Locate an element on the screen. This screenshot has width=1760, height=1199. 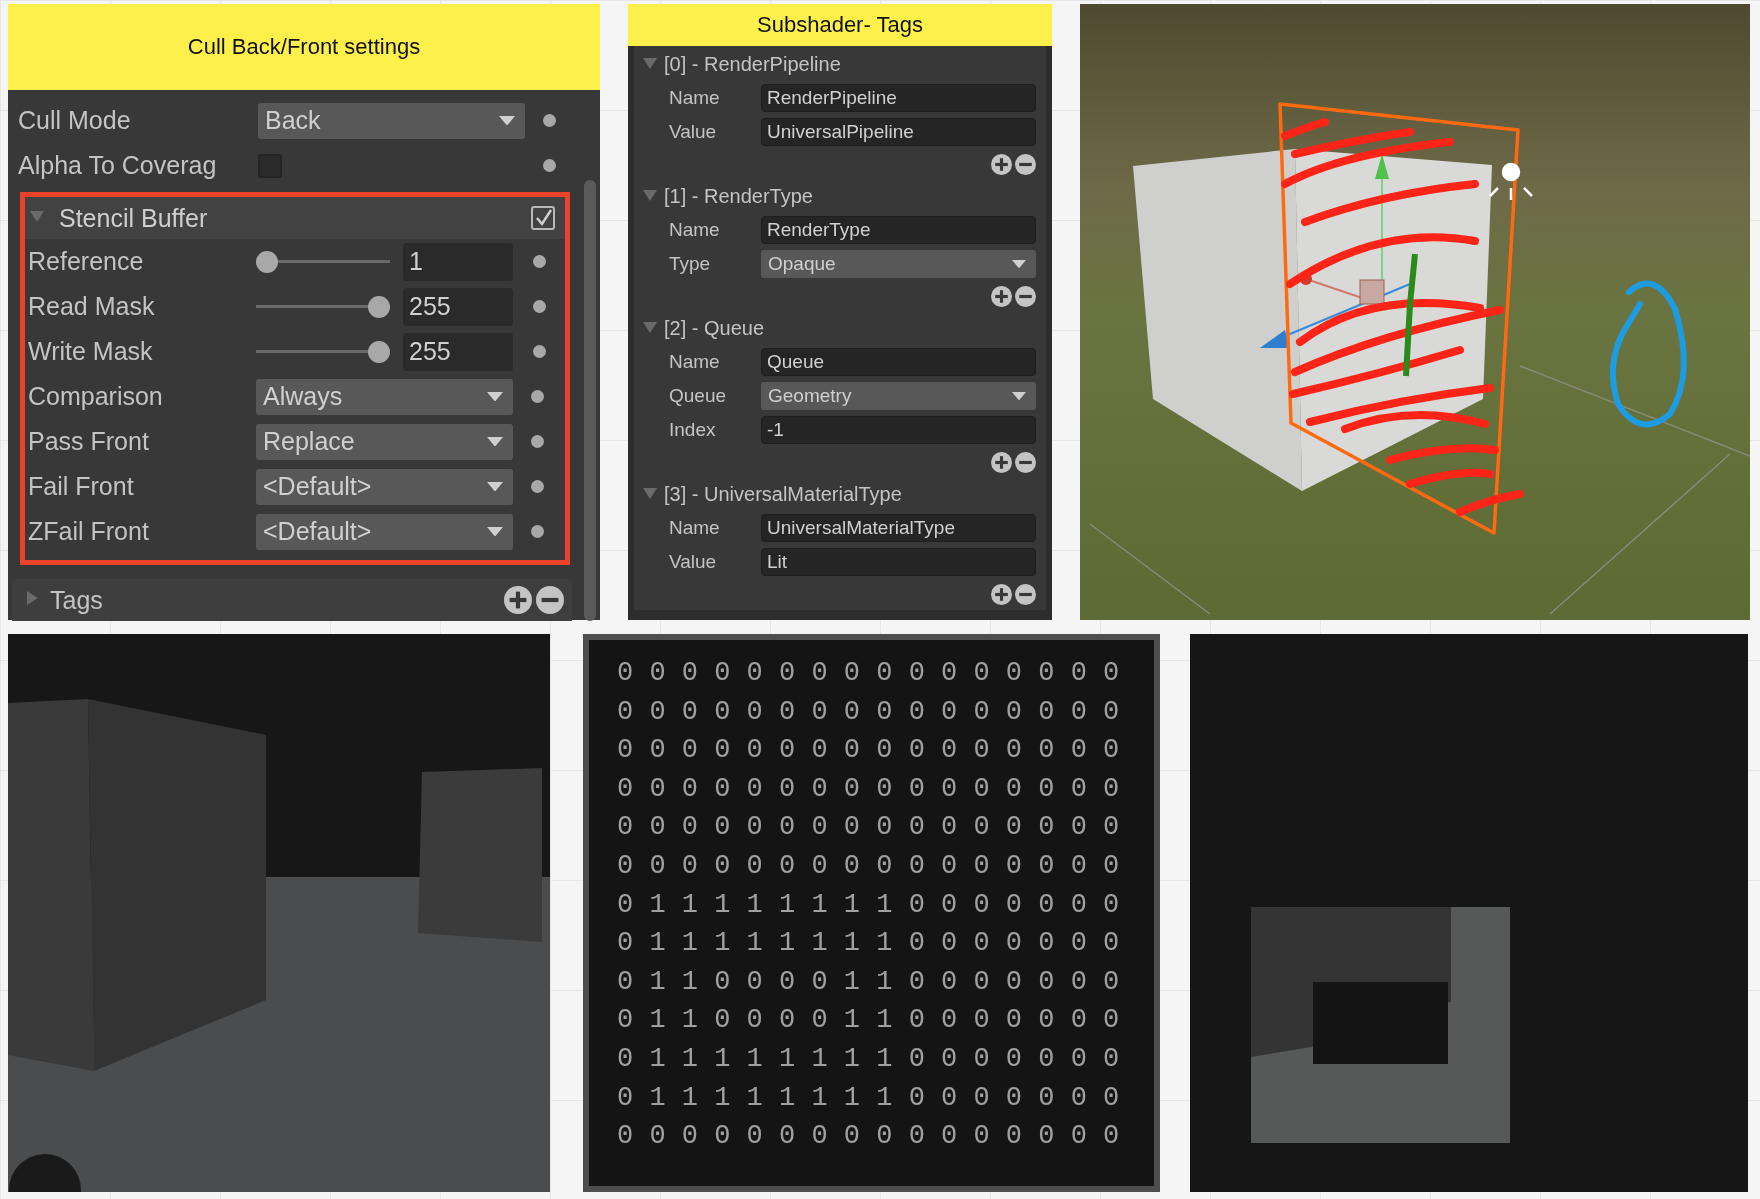
property-label: Read Mask is located at coordinates (92, 306).